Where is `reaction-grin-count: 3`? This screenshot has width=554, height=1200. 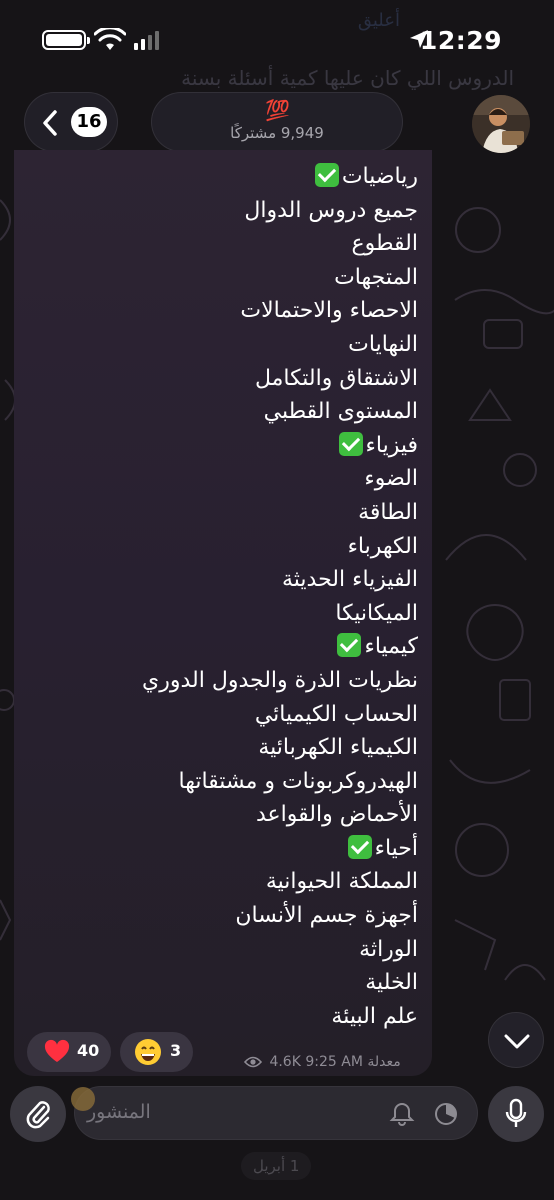 reaction-grin-count: 3 is located at coordinates (176, 1050).